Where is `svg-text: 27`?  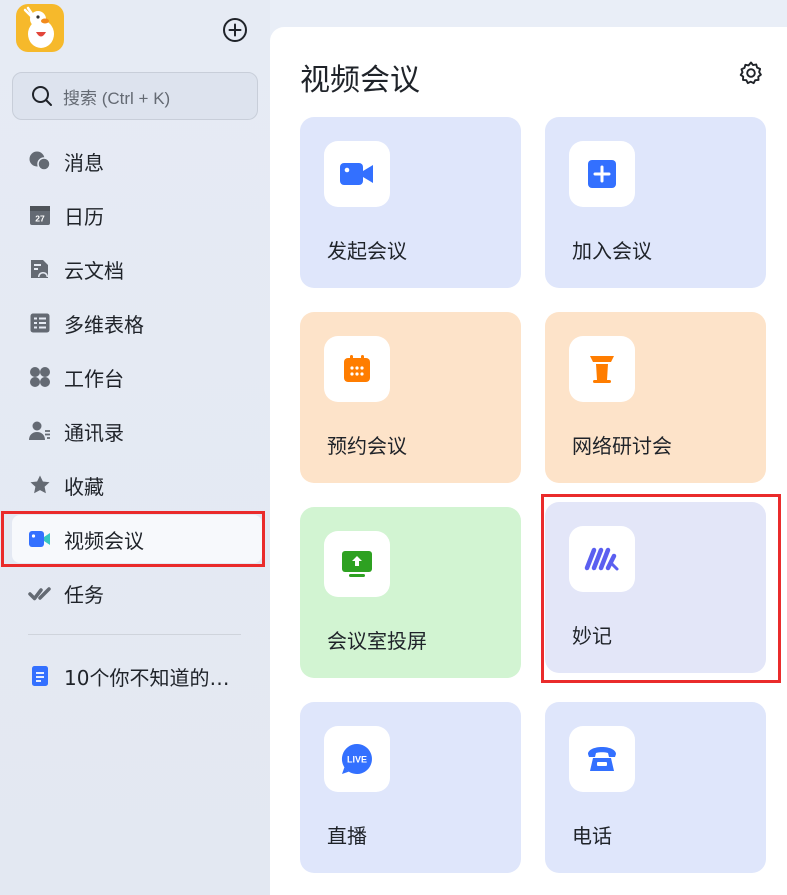
svg-text: 27 is located at coordinates (40, 219).